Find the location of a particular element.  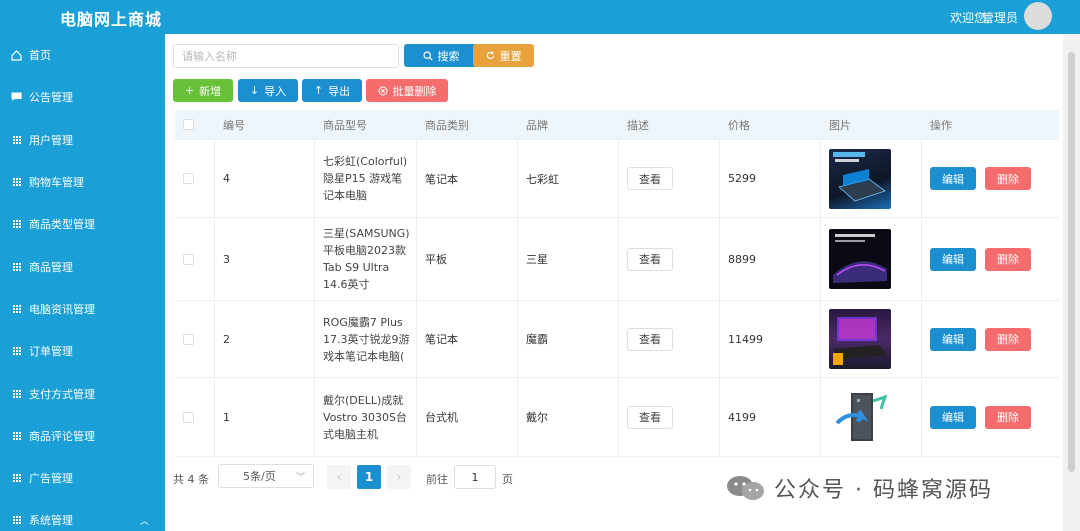

sidebar-item-products: 商品管理 is located at coordinates (82, 266).